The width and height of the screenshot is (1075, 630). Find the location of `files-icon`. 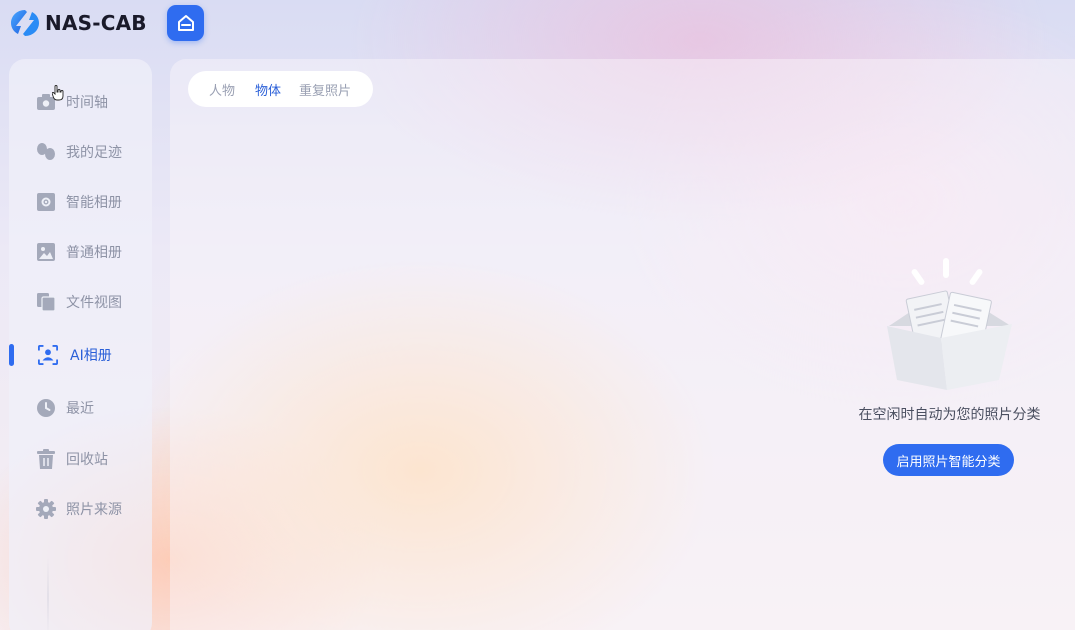

files-icon is located at coordinates (46, 302).